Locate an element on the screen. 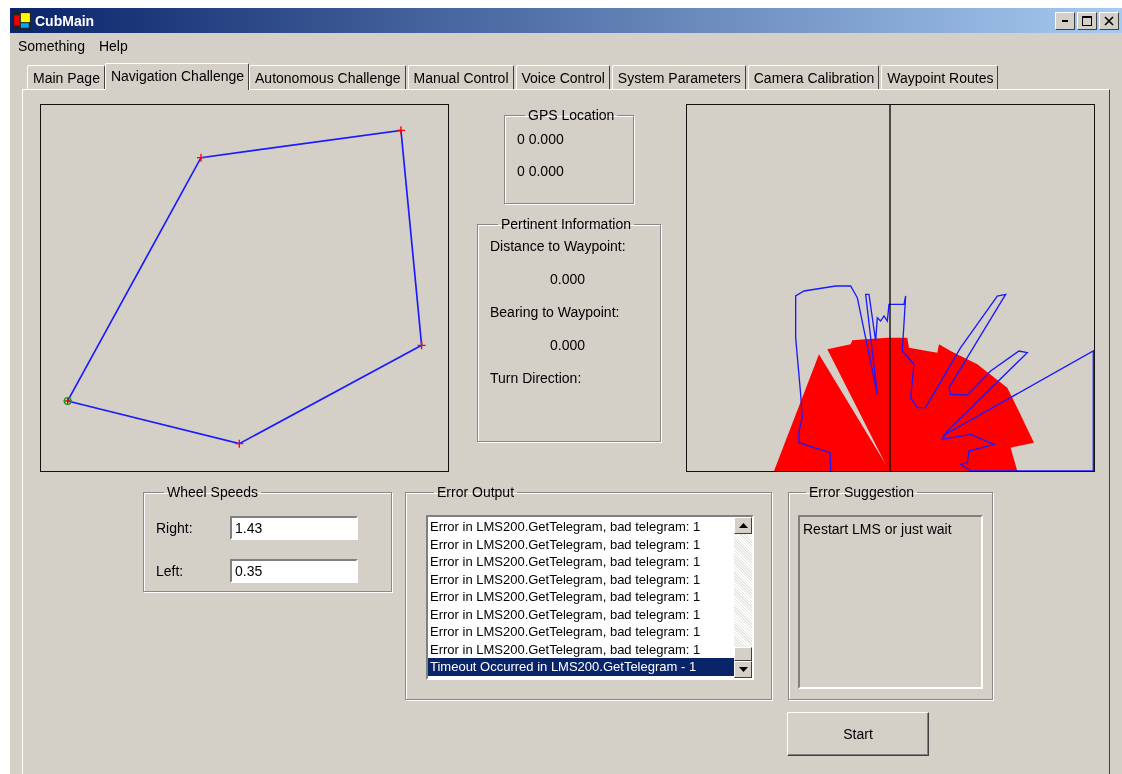 The height and width of the screenshot is (774, 1122). group-title: Pertinent Information is located at coordinates (566, 224).